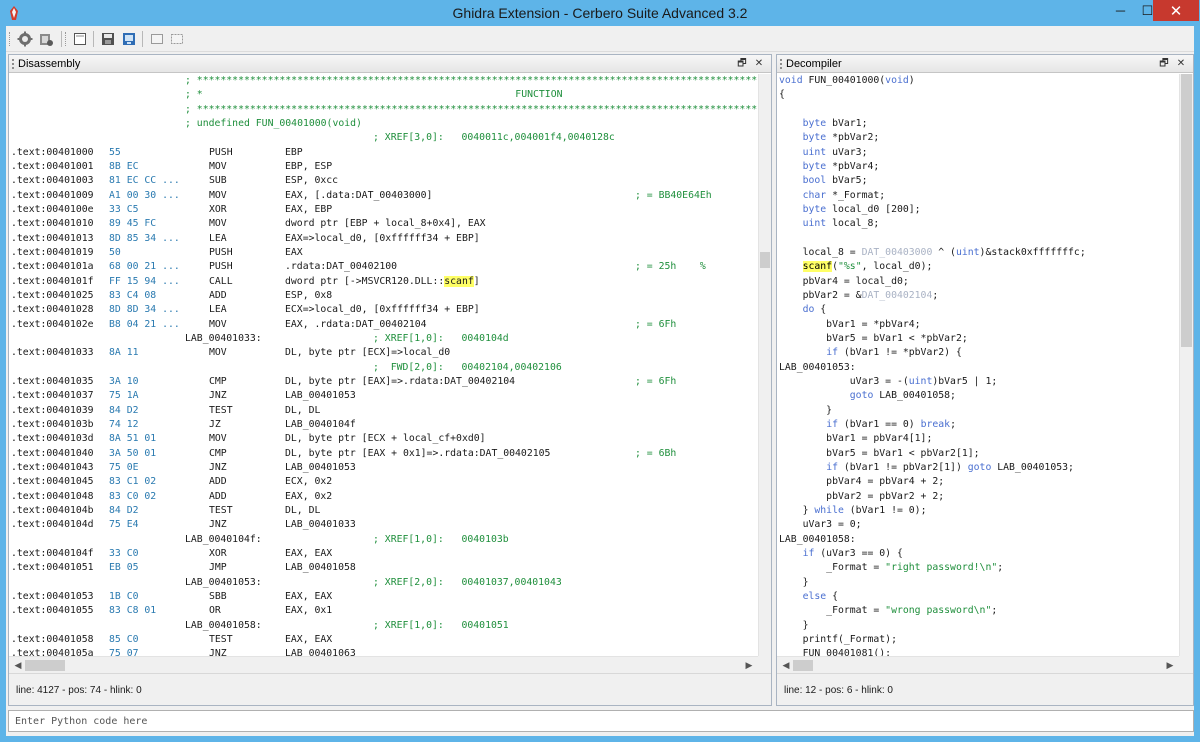  Describe the element at coordinates (383, 597) in the screenshot. I see `disassembly-line: .text:00401053 1B C0 SBB EAX, EAX` at that location.